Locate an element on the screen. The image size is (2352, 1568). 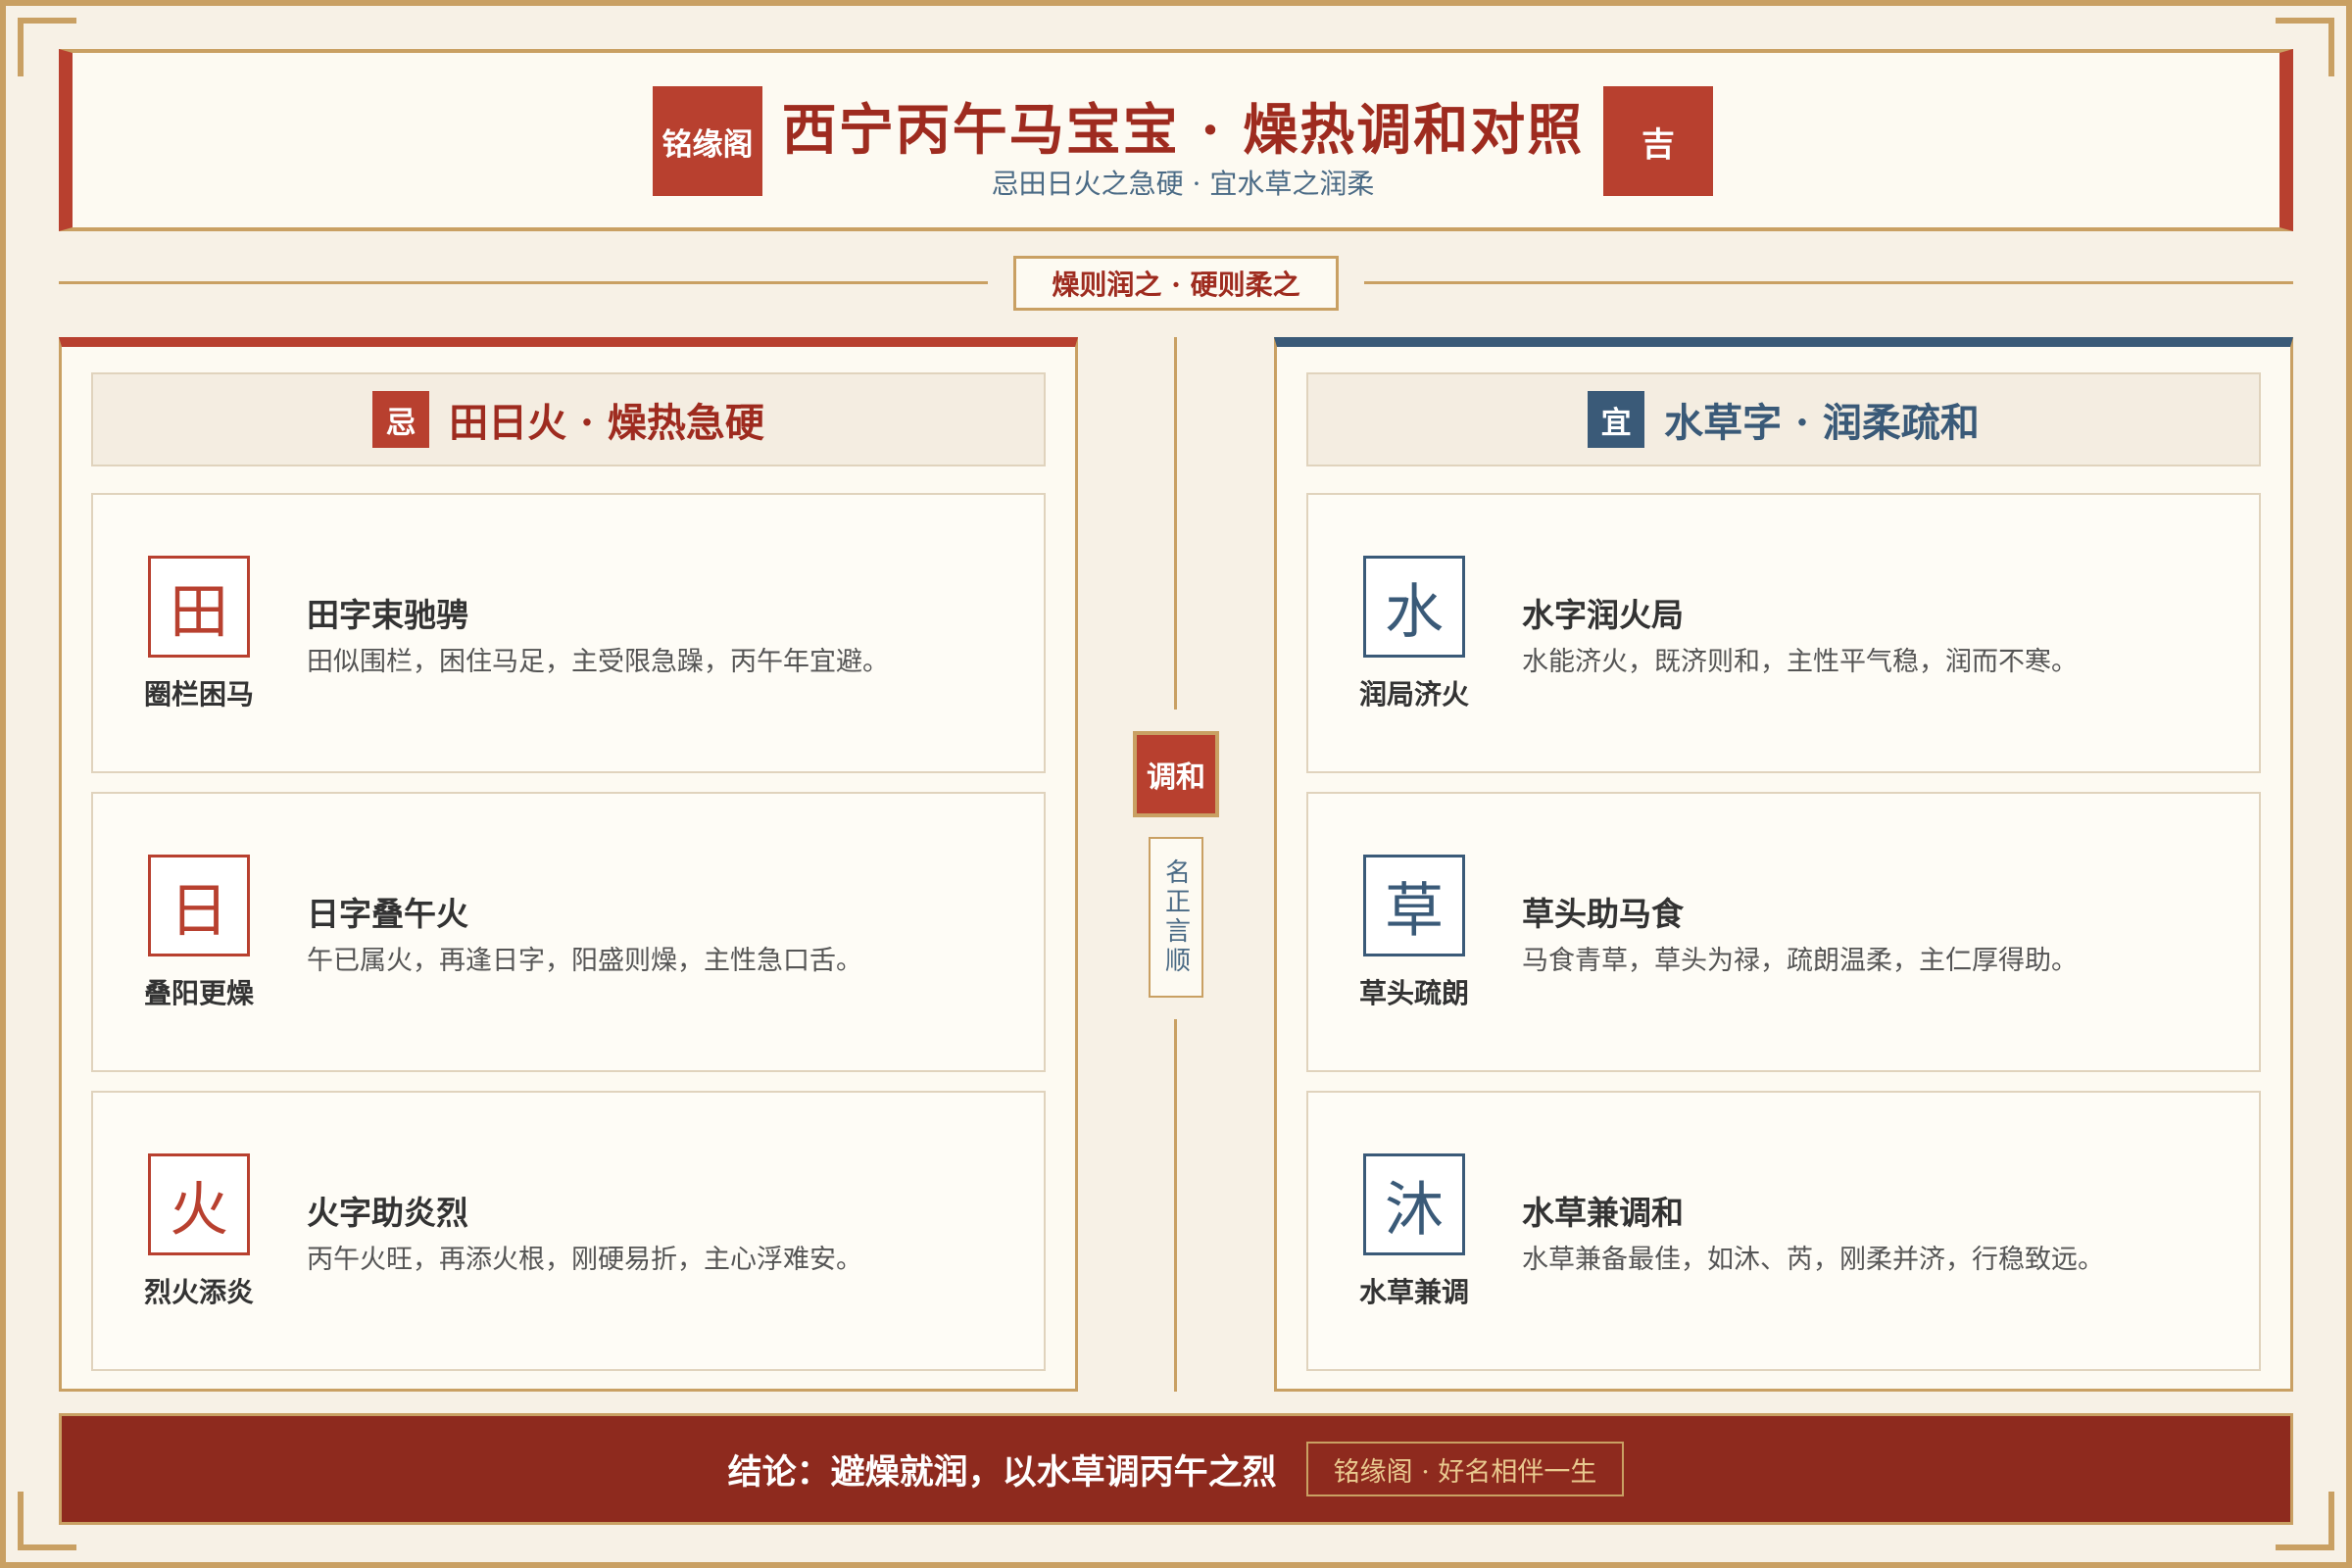
header-banner: 铭缘阁 西宁丙午马宝宝 · 燥热调和对照 忌田日火之急硬 · 宜水草之润柔 吉 is located at coordinates (1176, 140).